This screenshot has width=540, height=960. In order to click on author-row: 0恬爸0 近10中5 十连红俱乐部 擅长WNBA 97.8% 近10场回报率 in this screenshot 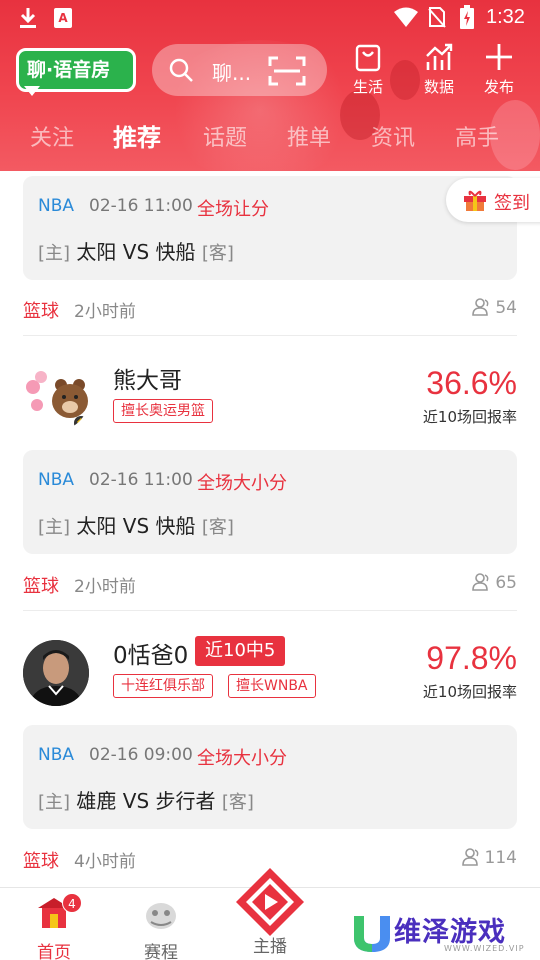, I will do `click(270, 676)`.